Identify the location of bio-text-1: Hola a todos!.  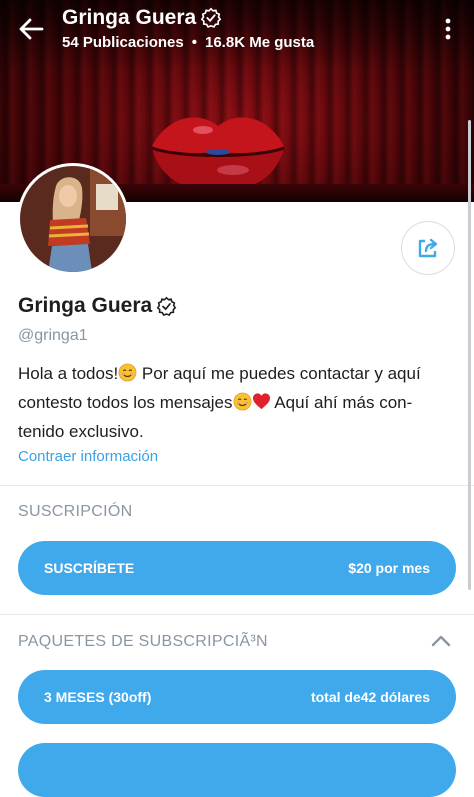
(68, 373).